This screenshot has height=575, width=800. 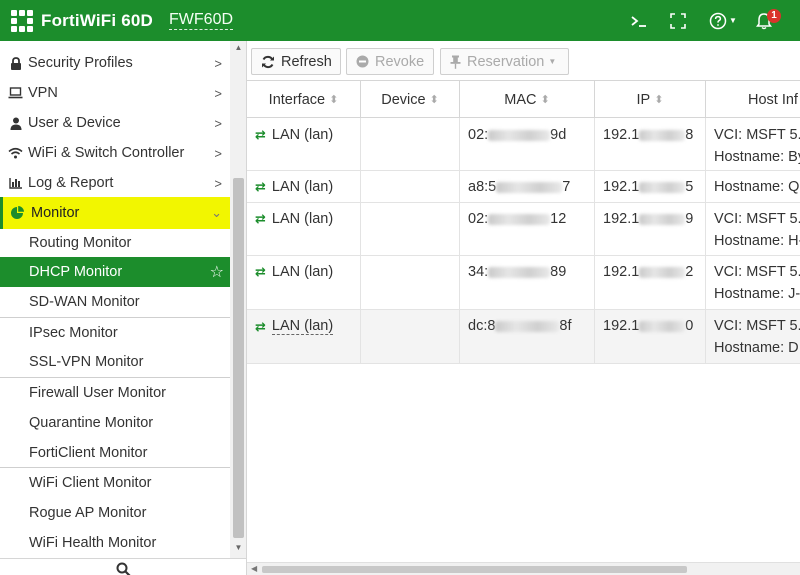 I want to click on sidebar-item-monitor: Monitor ⌄, so click(x=115, y=213).